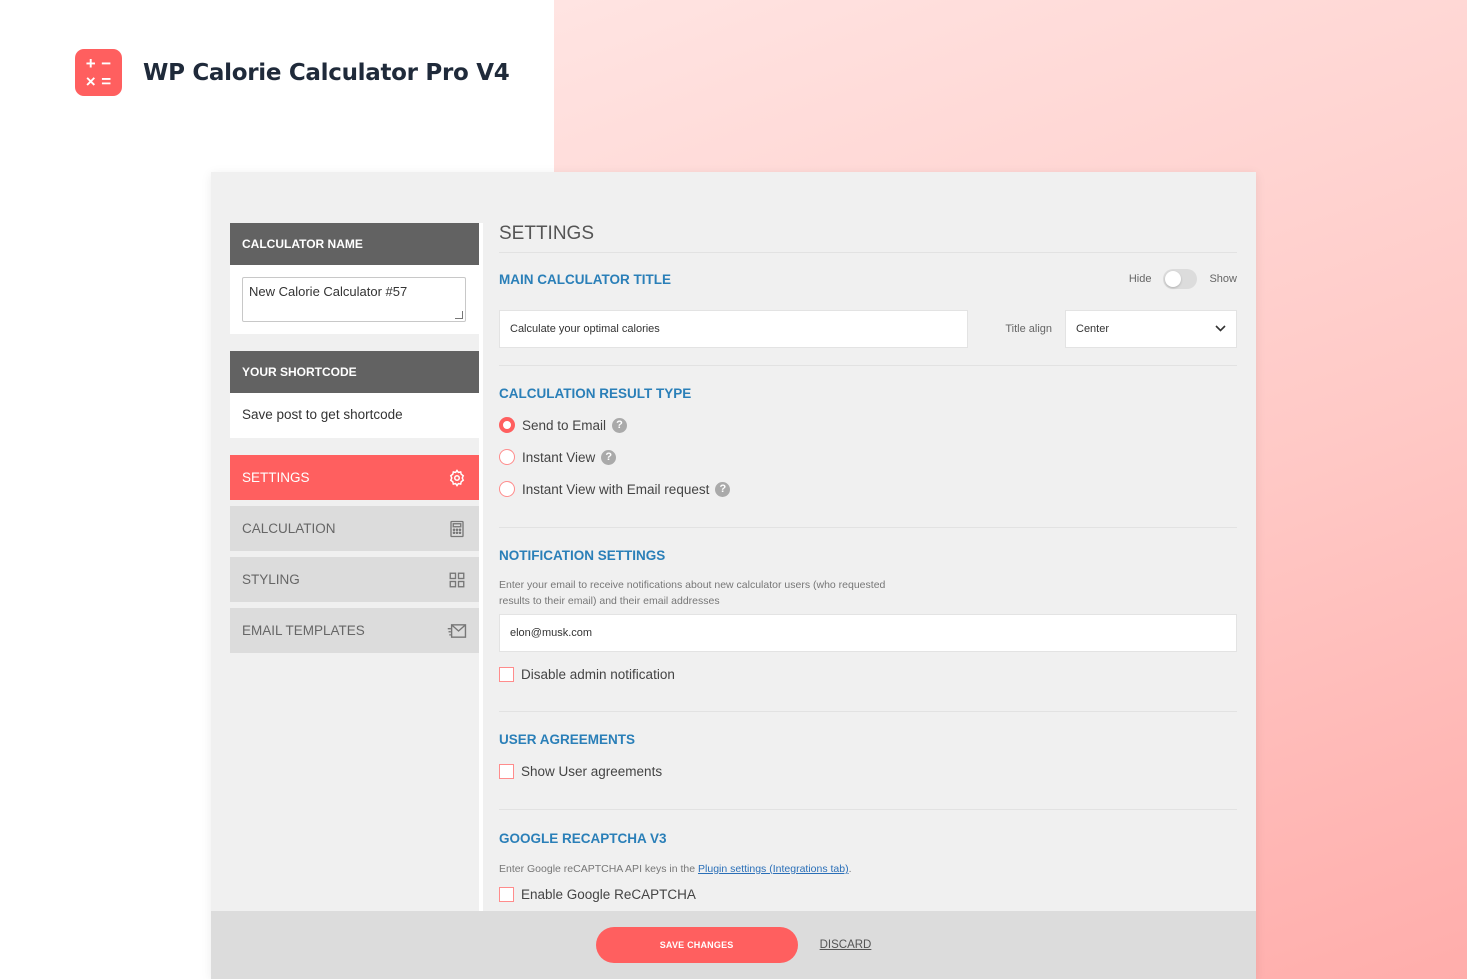  What do you see at coordinates (559, 457) in the screenshot?
I see `option-label: Instant View` at bounding box center [559, 457].